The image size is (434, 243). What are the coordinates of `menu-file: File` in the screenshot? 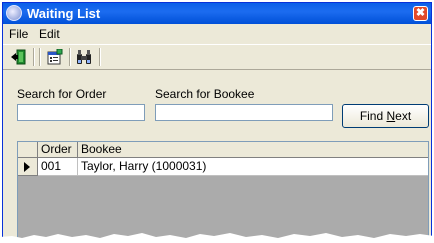 It's located at (18, 34).